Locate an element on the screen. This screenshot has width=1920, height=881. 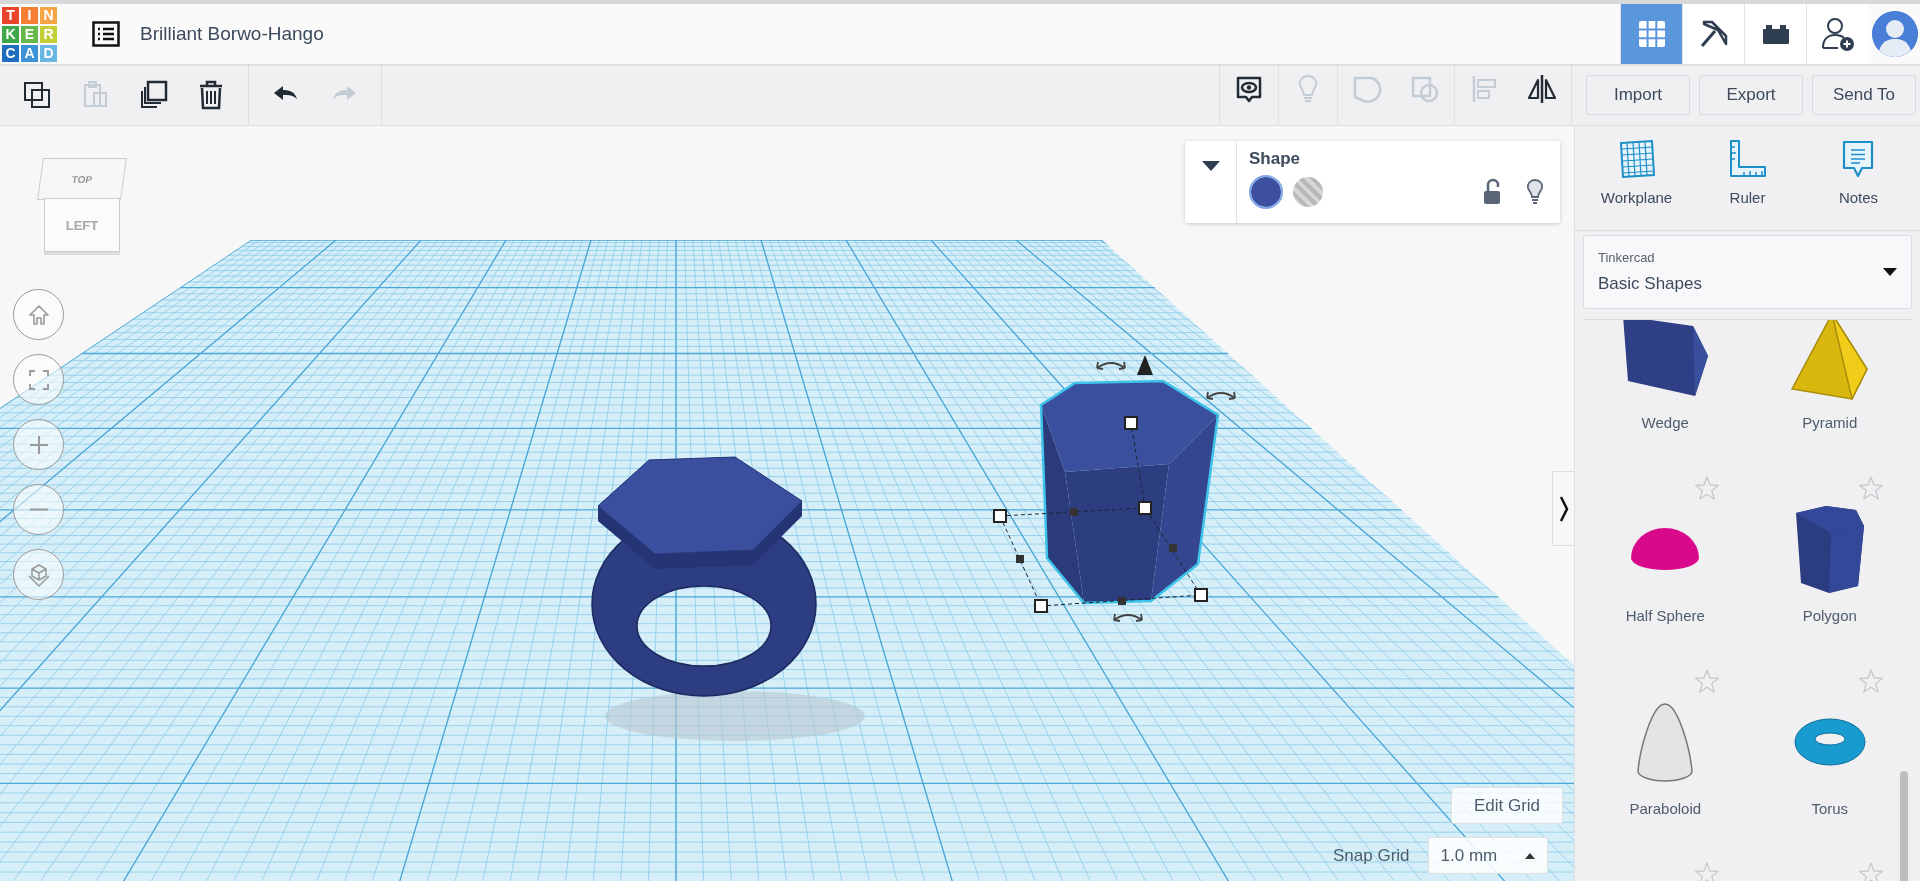
logo-letter: K is located at coordinates (10, 34).